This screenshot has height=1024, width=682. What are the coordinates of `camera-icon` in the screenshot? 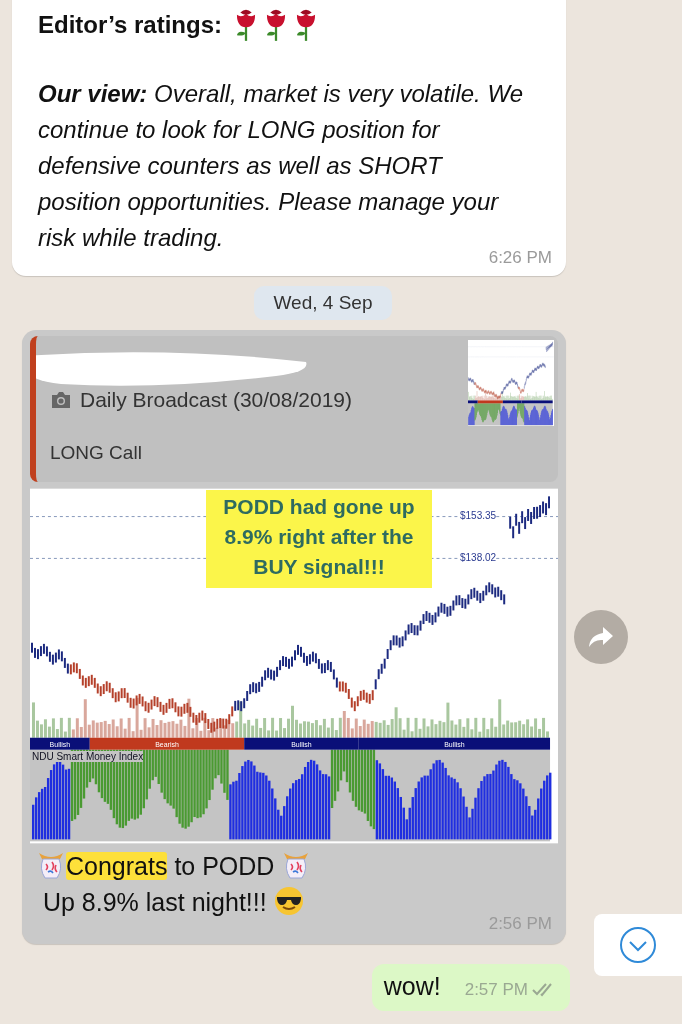 It's located at (61, 400).